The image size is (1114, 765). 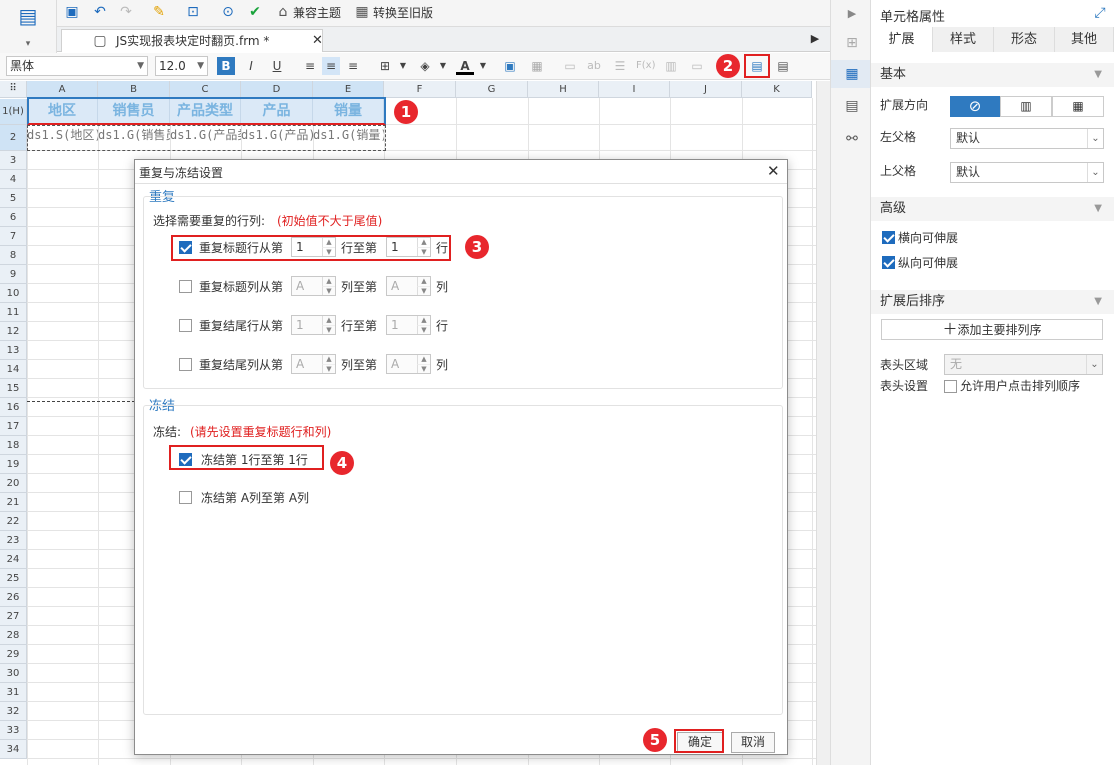 What do you see at coordinates (13, 160) in the screenshot?
I see `row-header: 3` at bounding box center [13, 160].